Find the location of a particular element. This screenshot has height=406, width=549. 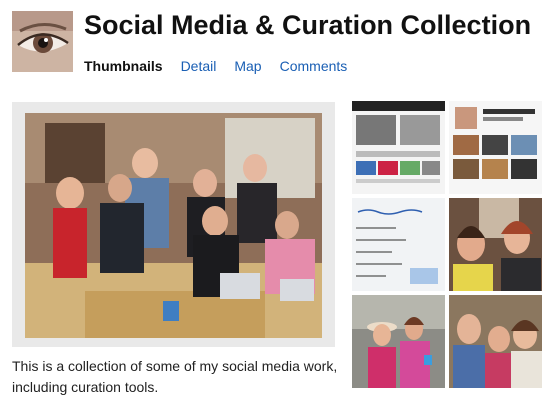

tab-detail: Detail is located at coordinates (199, 67).